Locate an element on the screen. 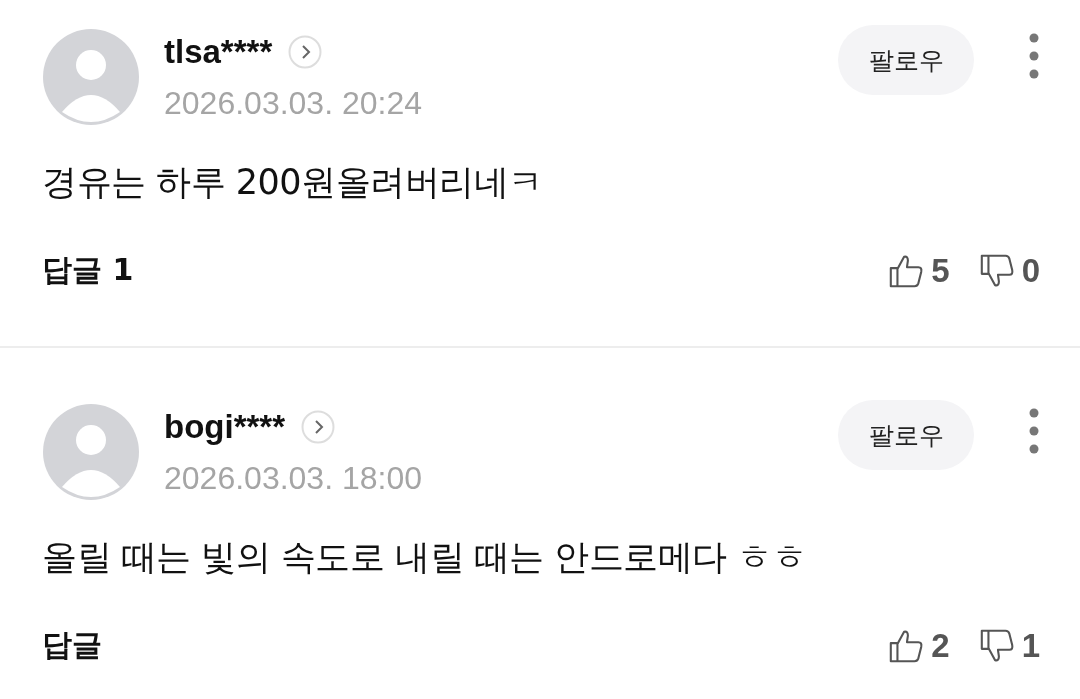  dislike-count: 1 is located at coordinates (1030, 645).